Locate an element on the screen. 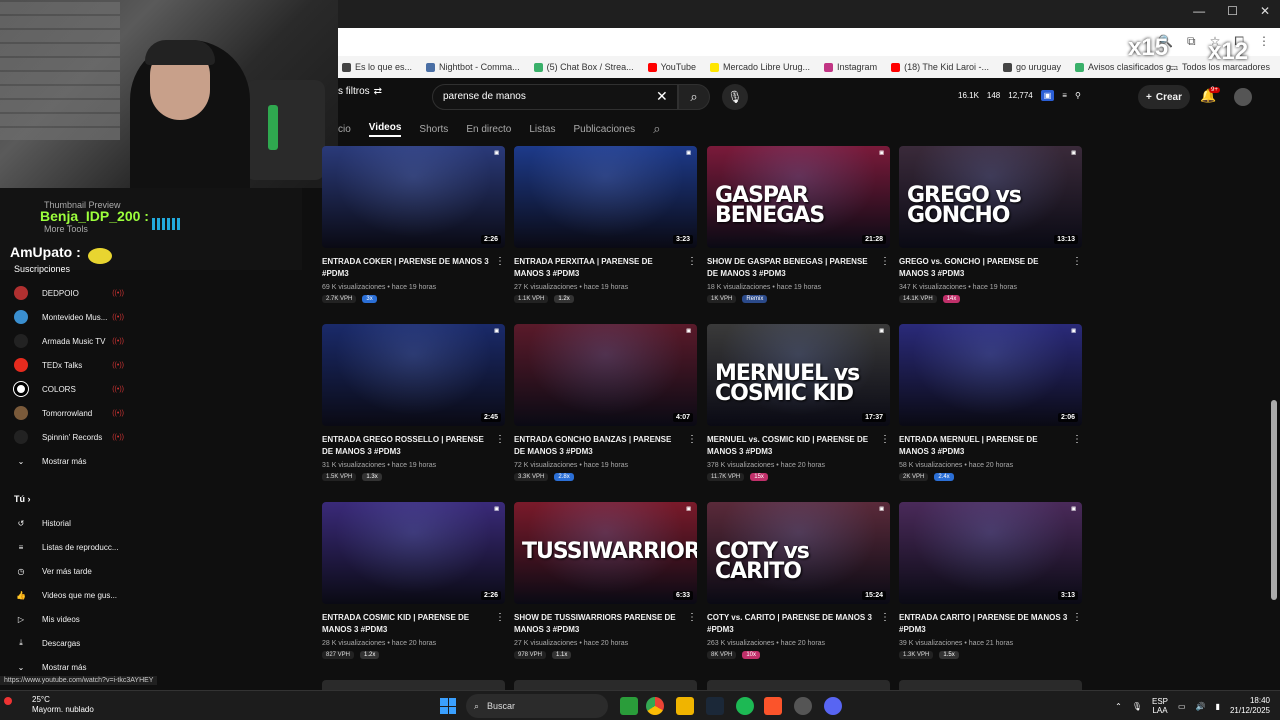  video-thumbnail: ▣ COTY vs CARITO 15:24 is located at coordinates (798, 553).